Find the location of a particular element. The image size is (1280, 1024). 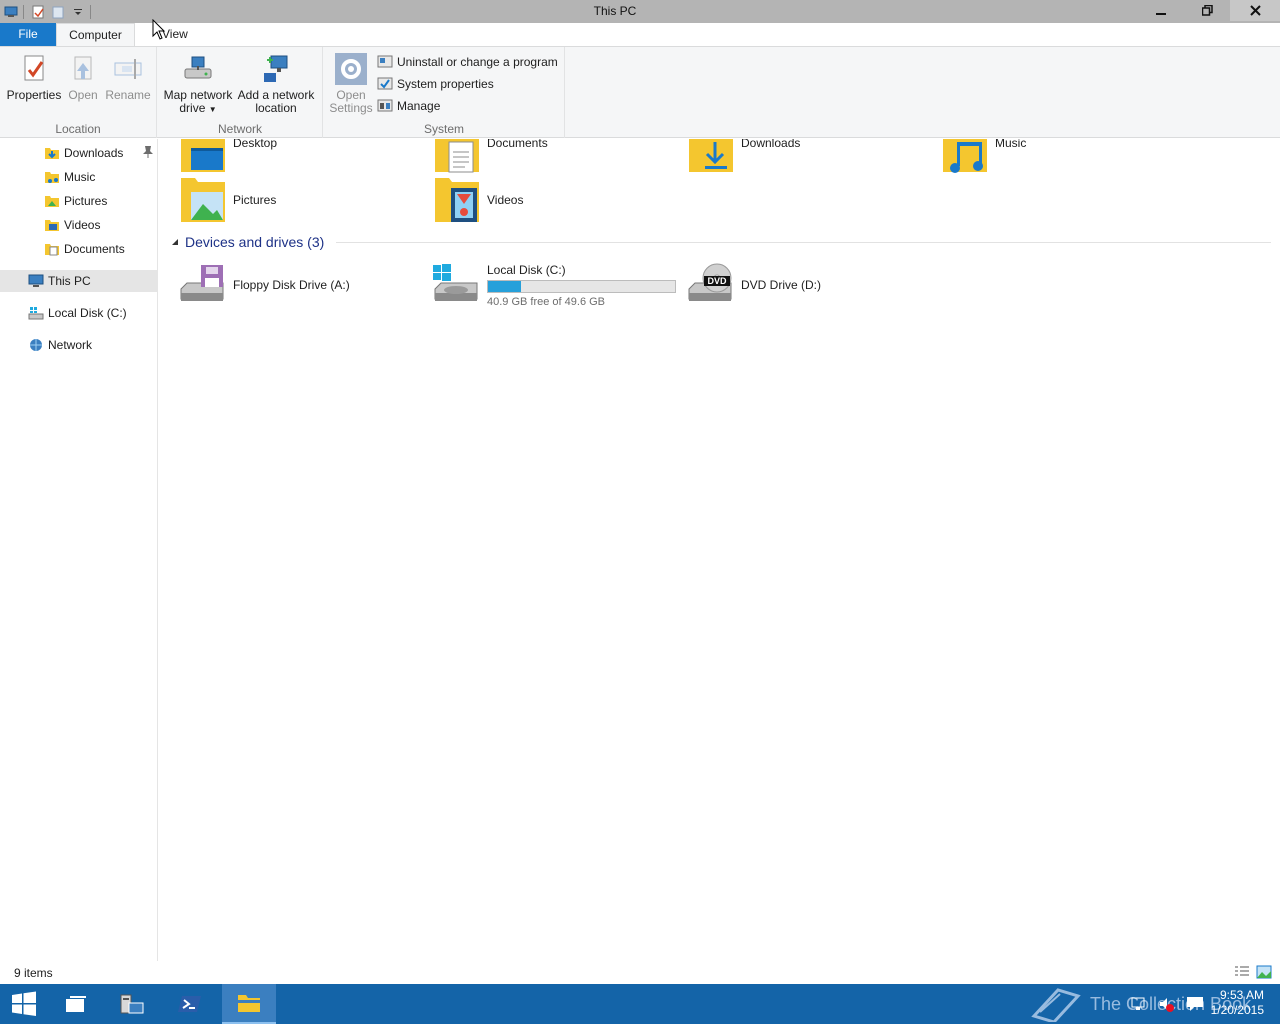

add-network-location-button: Add a network location is located at coordinates (276, 84).